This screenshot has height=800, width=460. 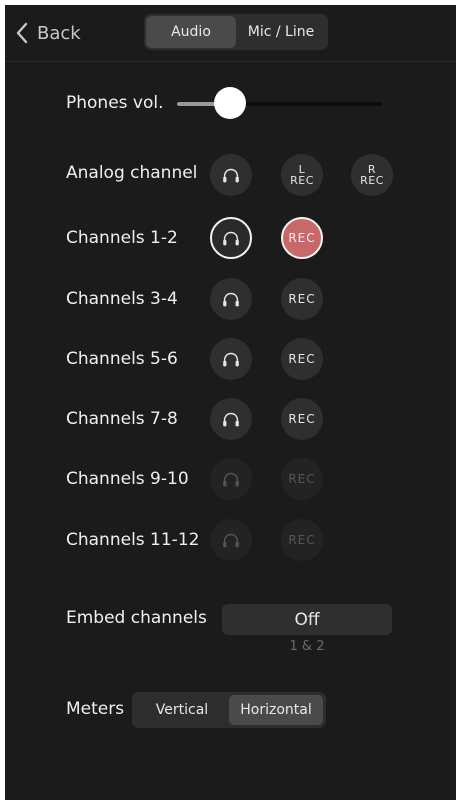 I want to click on channel-row-label: Channels 5-6, so click(x=122, y=359).